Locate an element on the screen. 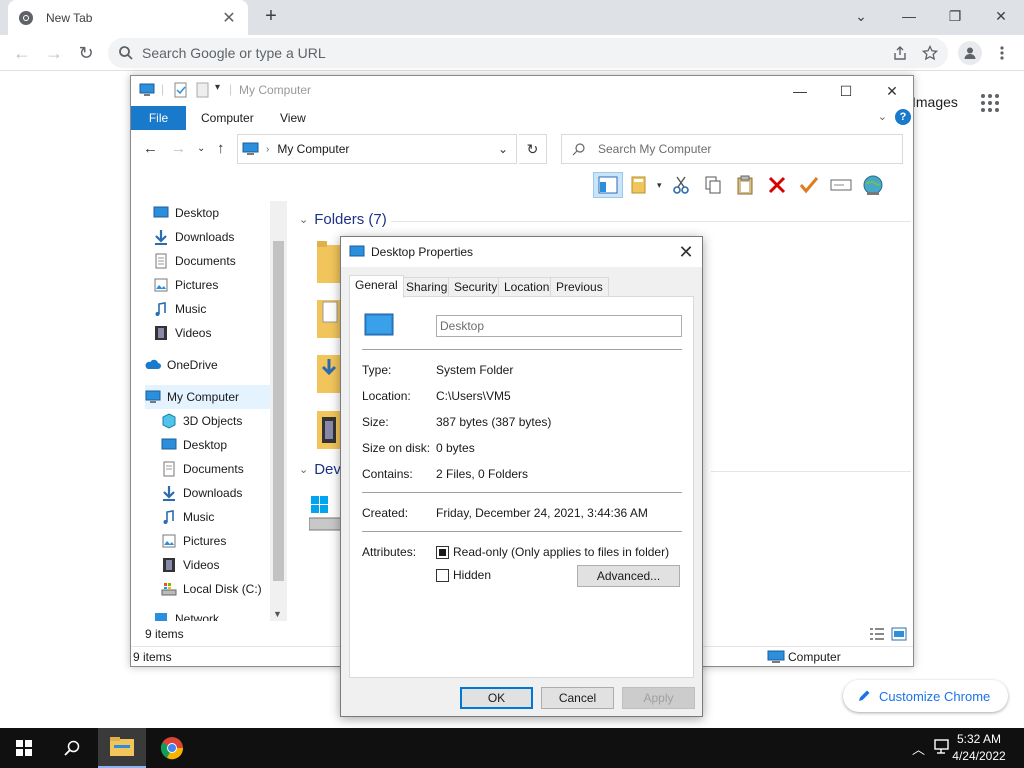  taskbar-file-explorer is located at coordinates (122, 748).